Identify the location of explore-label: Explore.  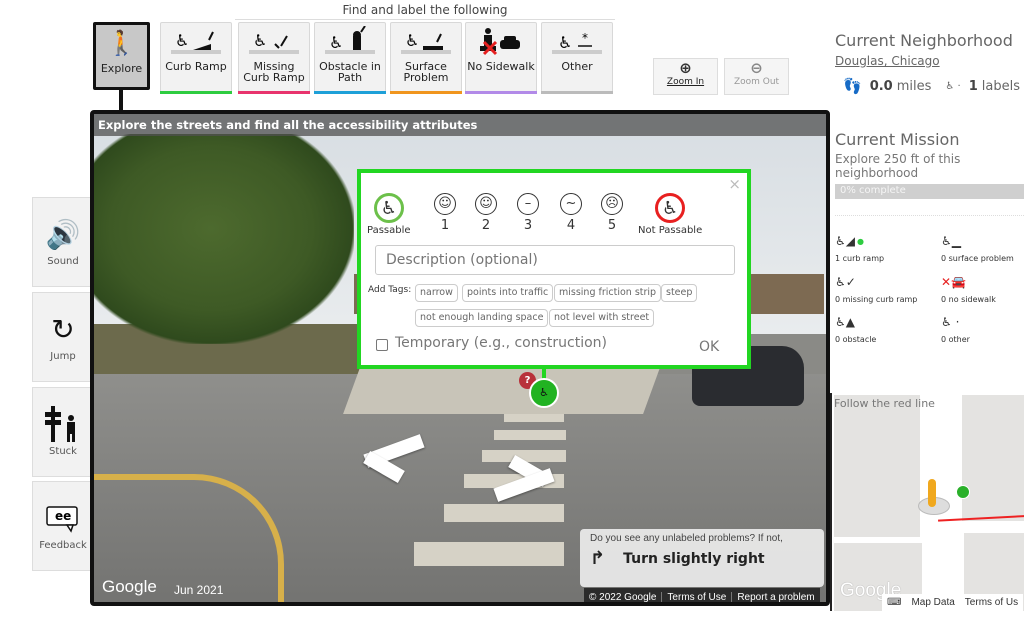
(121, 68).